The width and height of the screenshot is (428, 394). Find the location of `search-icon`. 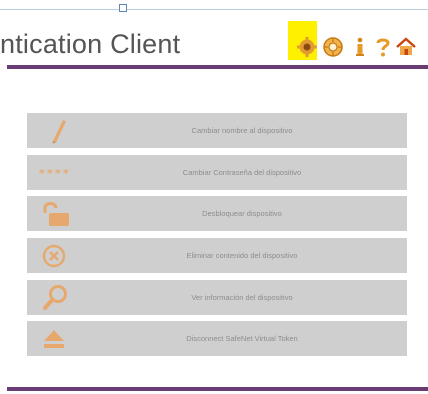

search-icon is located at coordinates (56, 297).